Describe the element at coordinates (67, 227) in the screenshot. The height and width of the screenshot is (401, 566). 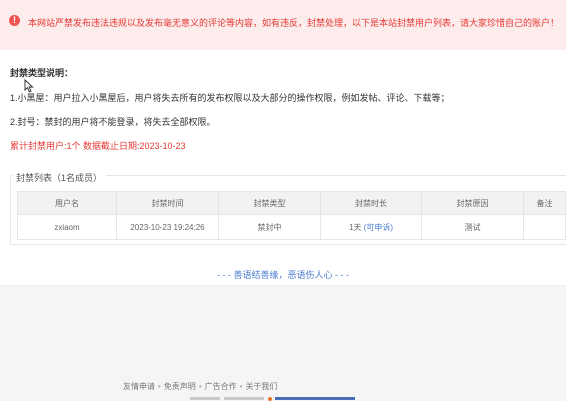
I see `cell-username: zxiaom` at that location.